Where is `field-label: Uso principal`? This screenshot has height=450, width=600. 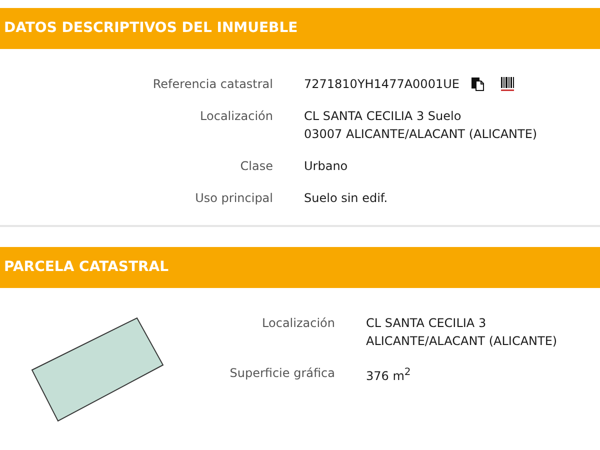
field-label: Uso principal is located at coordinates (233, 198).